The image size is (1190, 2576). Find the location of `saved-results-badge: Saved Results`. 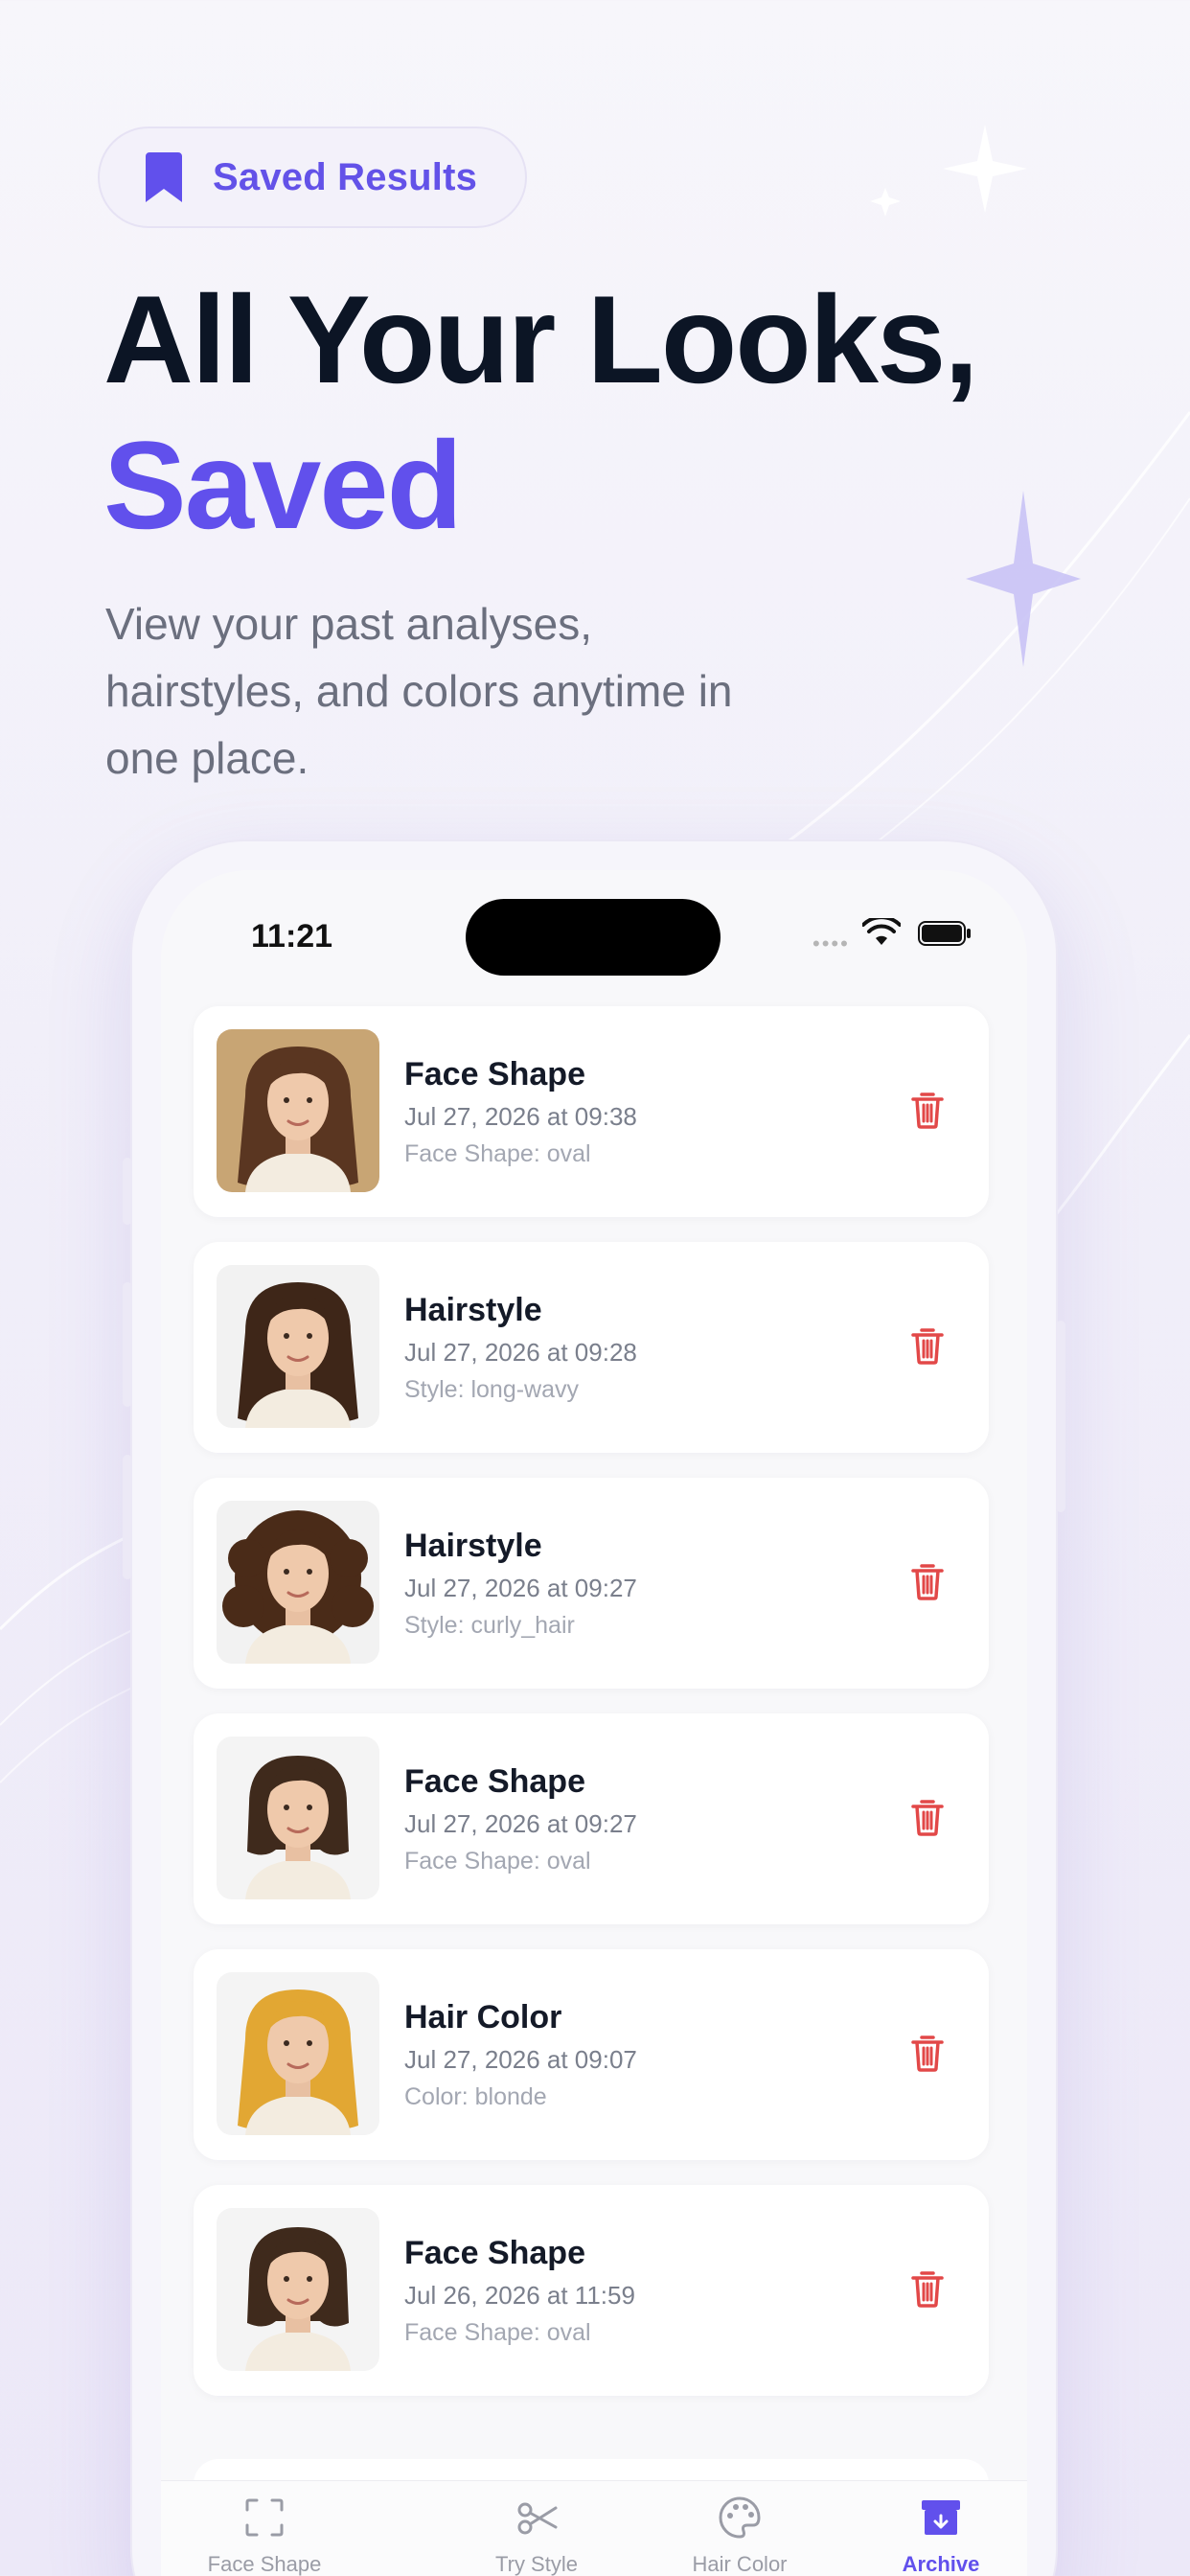

saved-results-badge: Saved Results is located at coordinates (312, 177).